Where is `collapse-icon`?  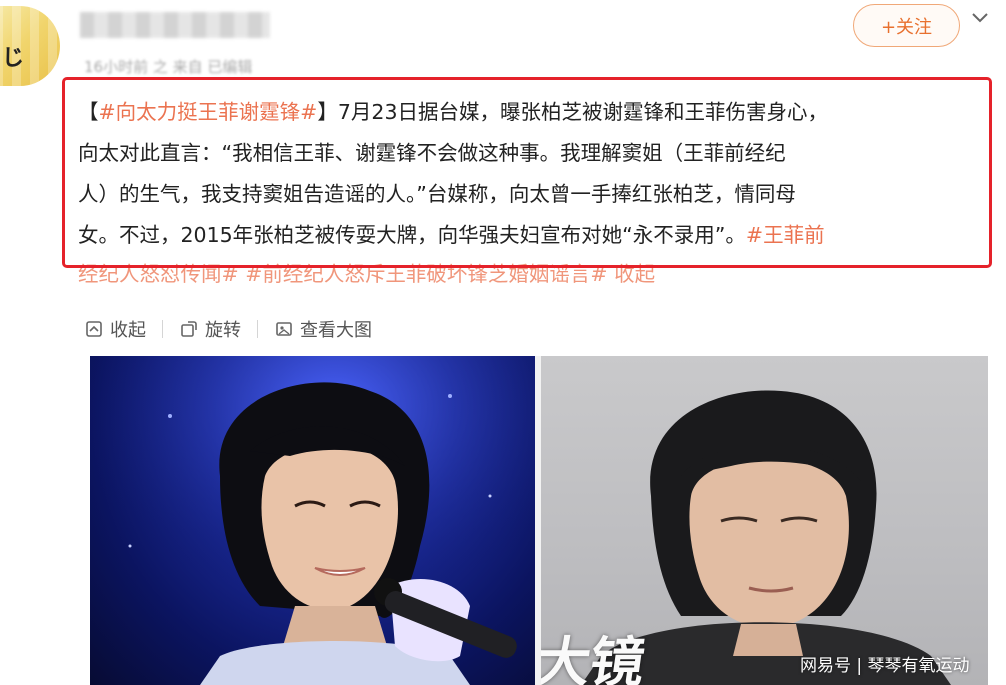 collapse-icon is located at coordinates (94, 329).